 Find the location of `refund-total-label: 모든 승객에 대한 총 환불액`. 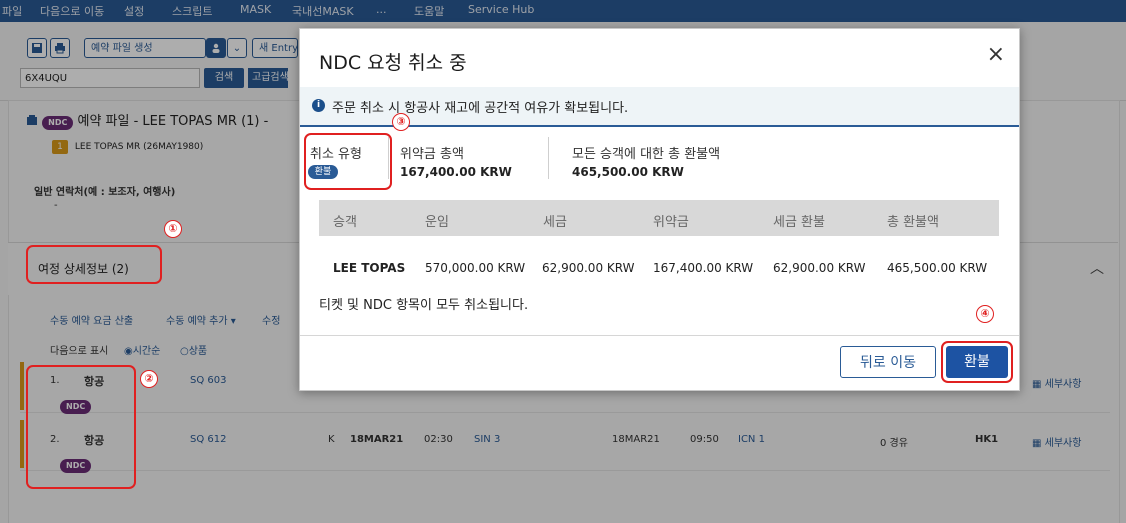

refund-total-label: 모든 승객에 대한 총 환불액 is located at coordinates (646, 154).